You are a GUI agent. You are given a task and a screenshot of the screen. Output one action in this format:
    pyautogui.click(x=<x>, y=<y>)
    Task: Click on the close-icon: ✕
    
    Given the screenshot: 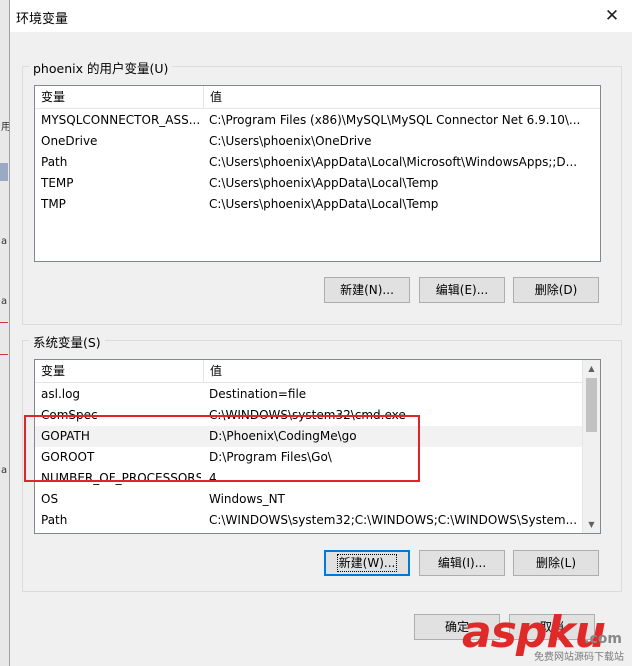 What is the action you would take?
    pyautogui.click(x=612, y=16)
    